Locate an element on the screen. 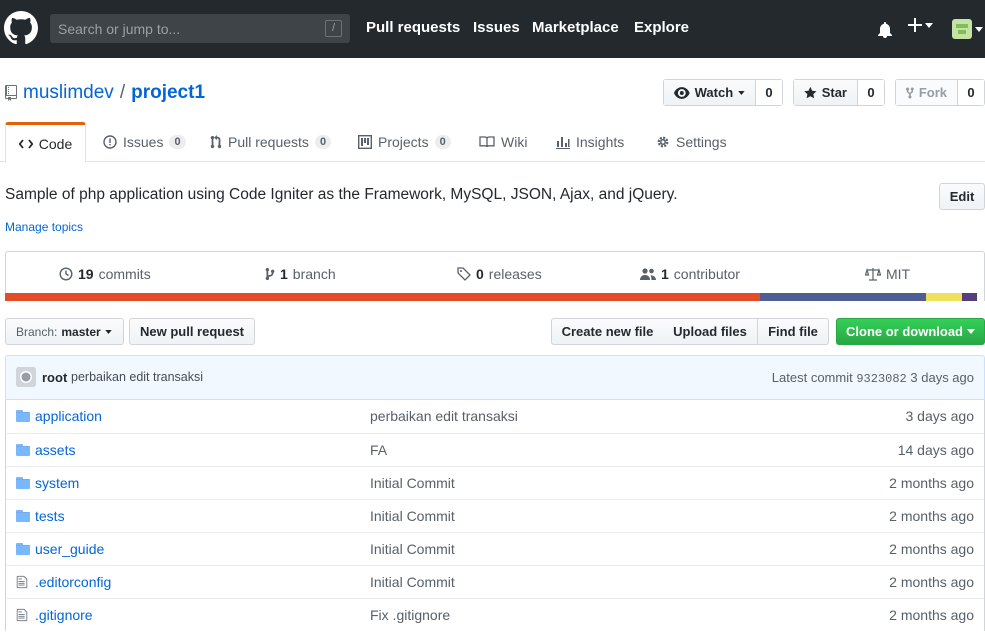  contributor-count: 1 is located at coordinates (665, 274).